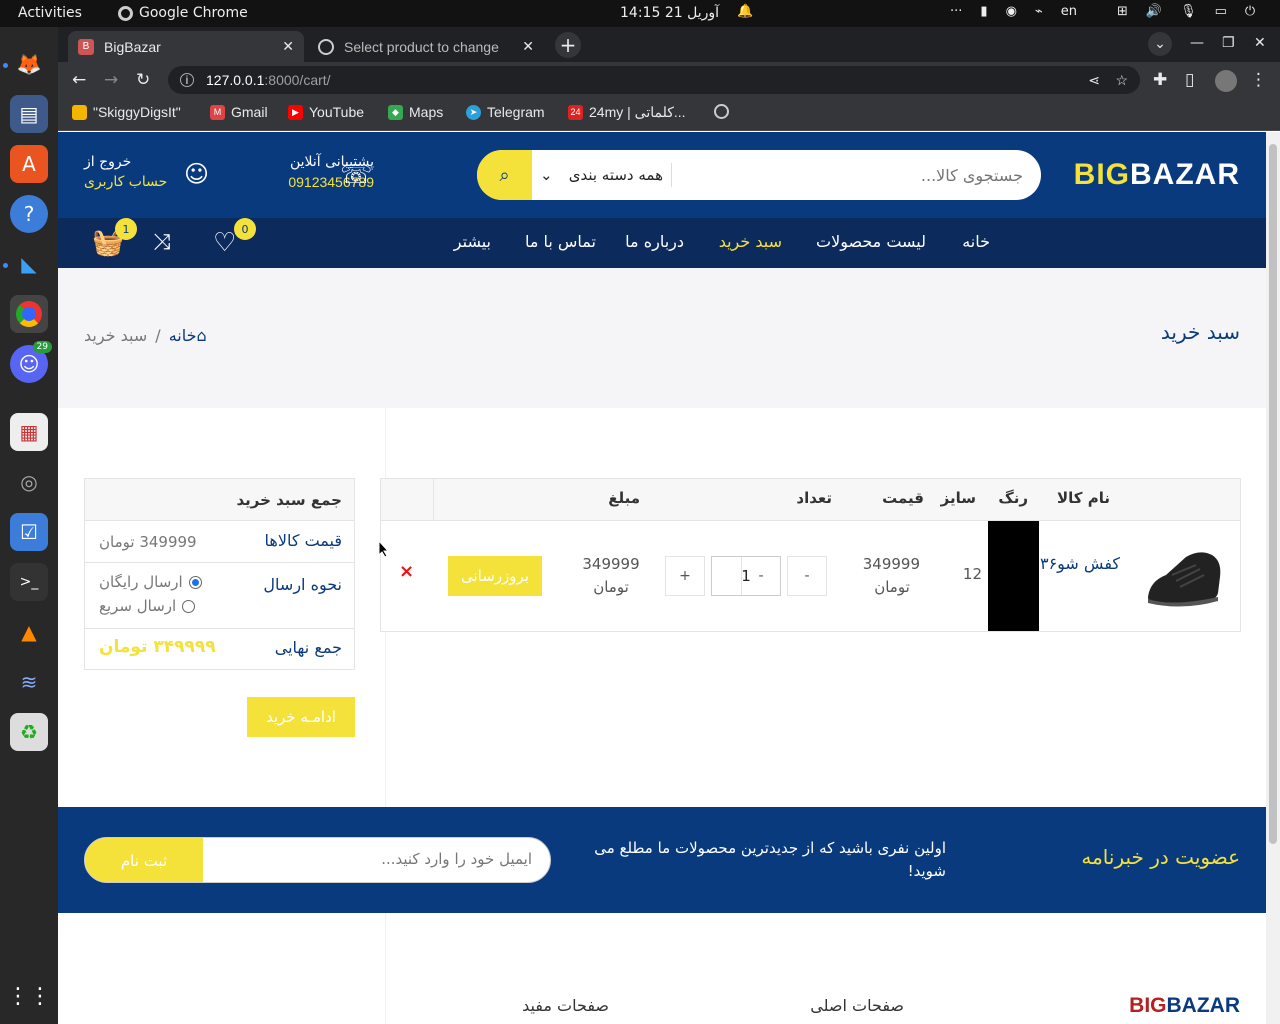 Image resolution: width=1280 pixels, height=1024 pixels. What do you see at coordinates (29, 582) in the screenshot?
I see `terminal-icon: >_` at bounding box center [29, 582].